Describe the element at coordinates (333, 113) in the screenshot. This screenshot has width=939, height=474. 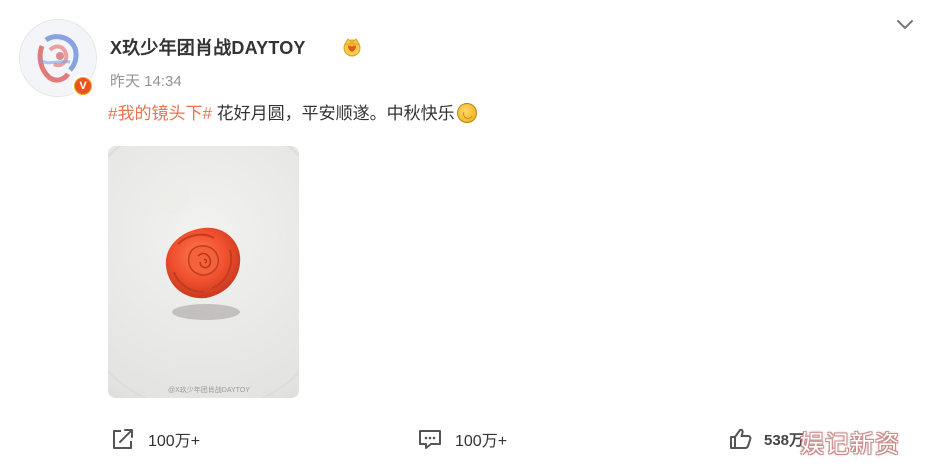
I see `post-text: 花好月圆，平安顺遂。中秋快乐` at that location.